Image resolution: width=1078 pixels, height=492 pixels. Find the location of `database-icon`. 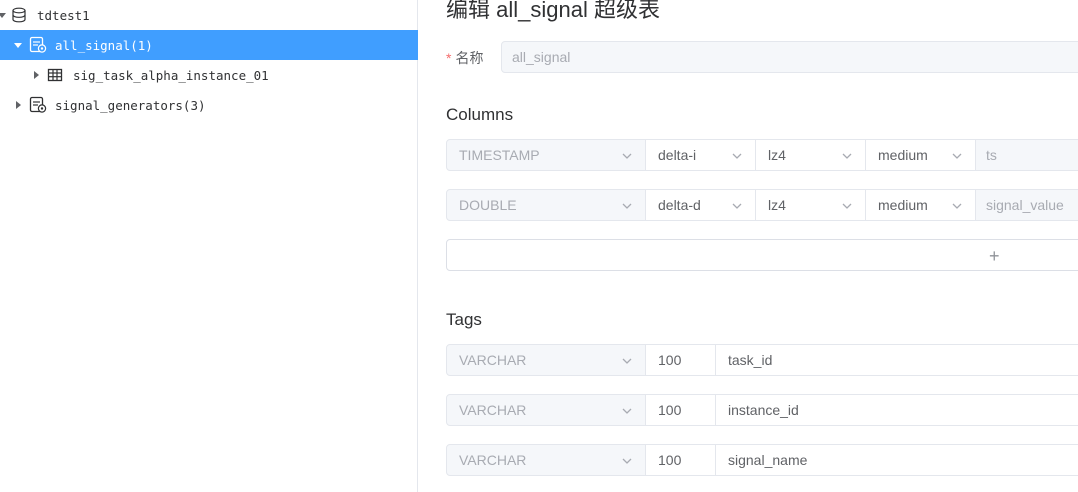

database-icon is located at coordinates (20, 15).